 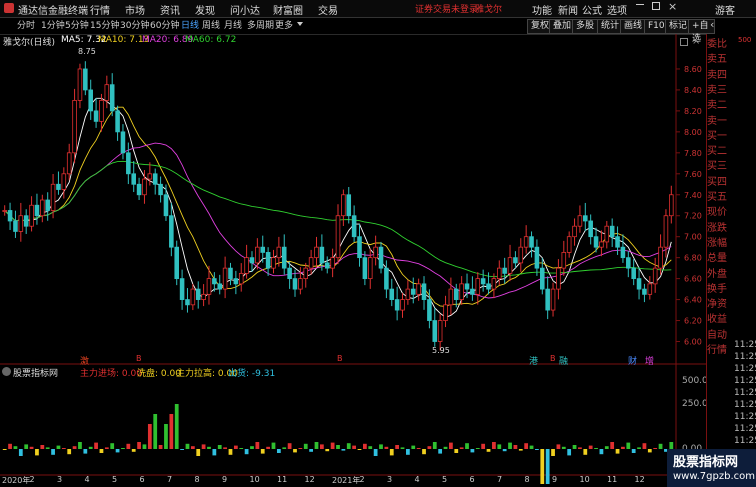 What do you see at coordinates (170, 479) in the screenshot?
I see `date-tick-label: 7` at bounding box center [170, 479].